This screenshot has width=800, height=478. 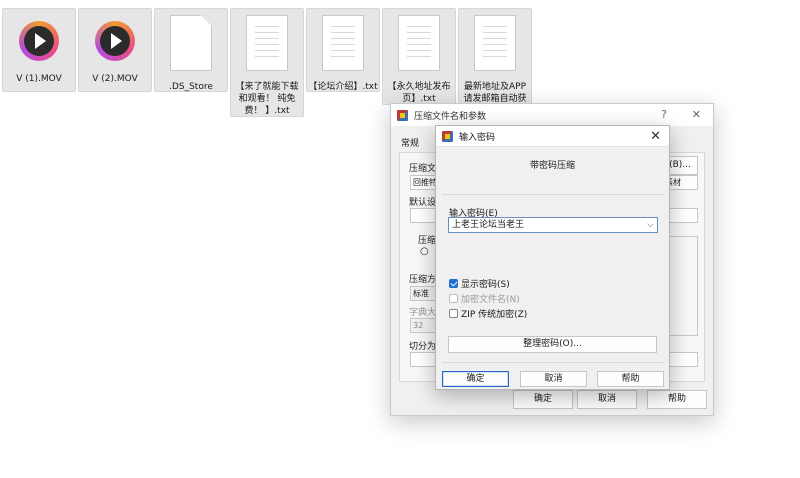 What do you see at coordinates (267, 99) in the screenshot?
I see `file-name: 【来了就能下载和观看！ 纯免费！ 】.txt` at bounding box center [267, 99].